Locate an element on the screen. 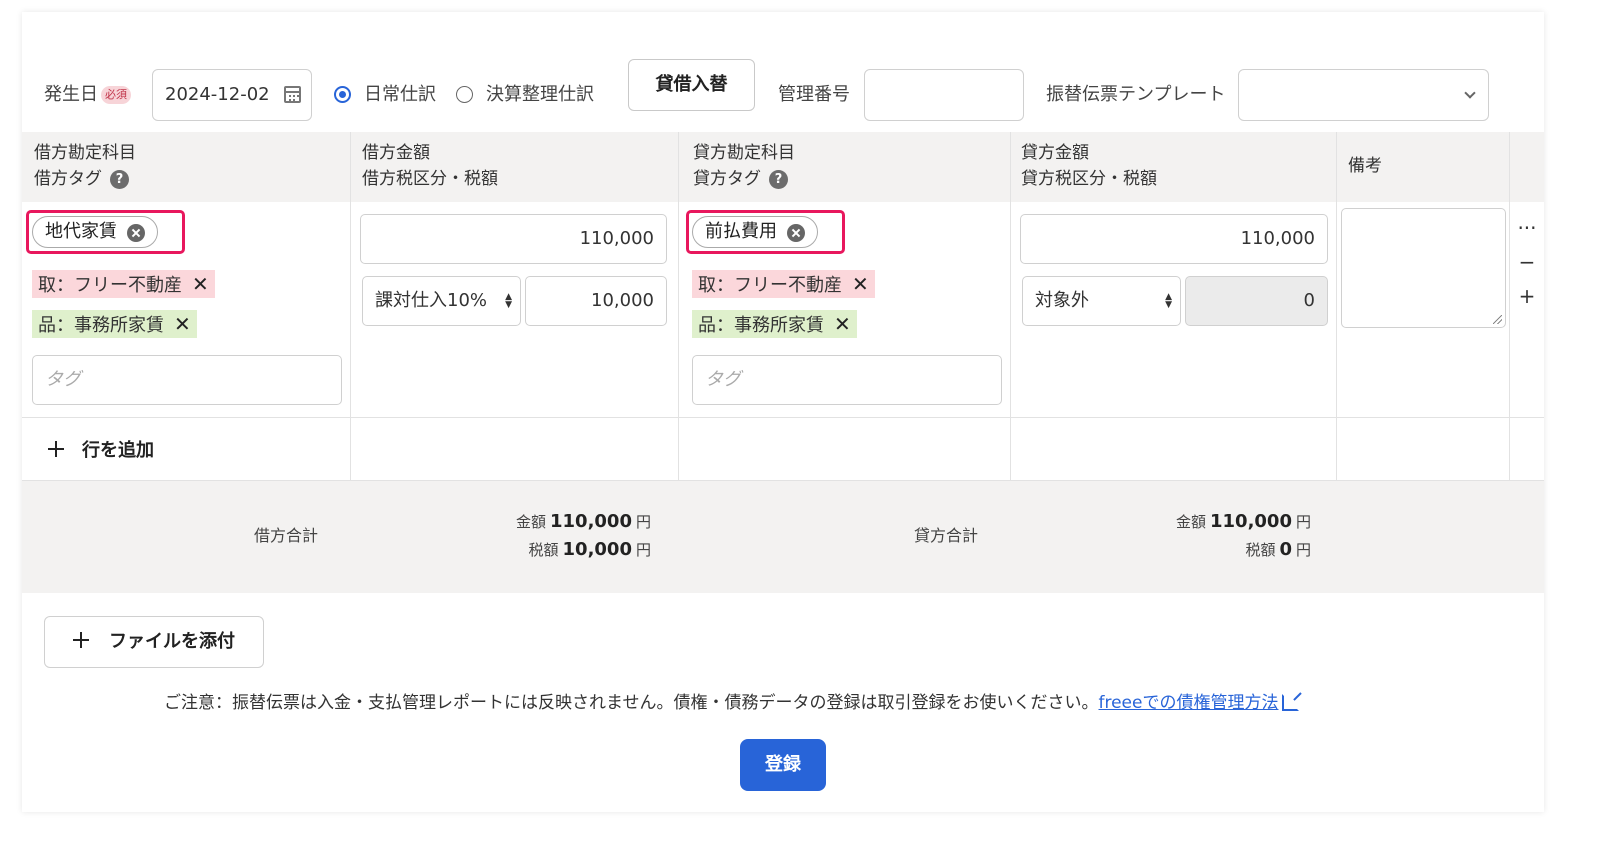 The height and width of the screenshot is (844, 1600). date-input: 2024-12-02 is located at coordinates (232, 95).